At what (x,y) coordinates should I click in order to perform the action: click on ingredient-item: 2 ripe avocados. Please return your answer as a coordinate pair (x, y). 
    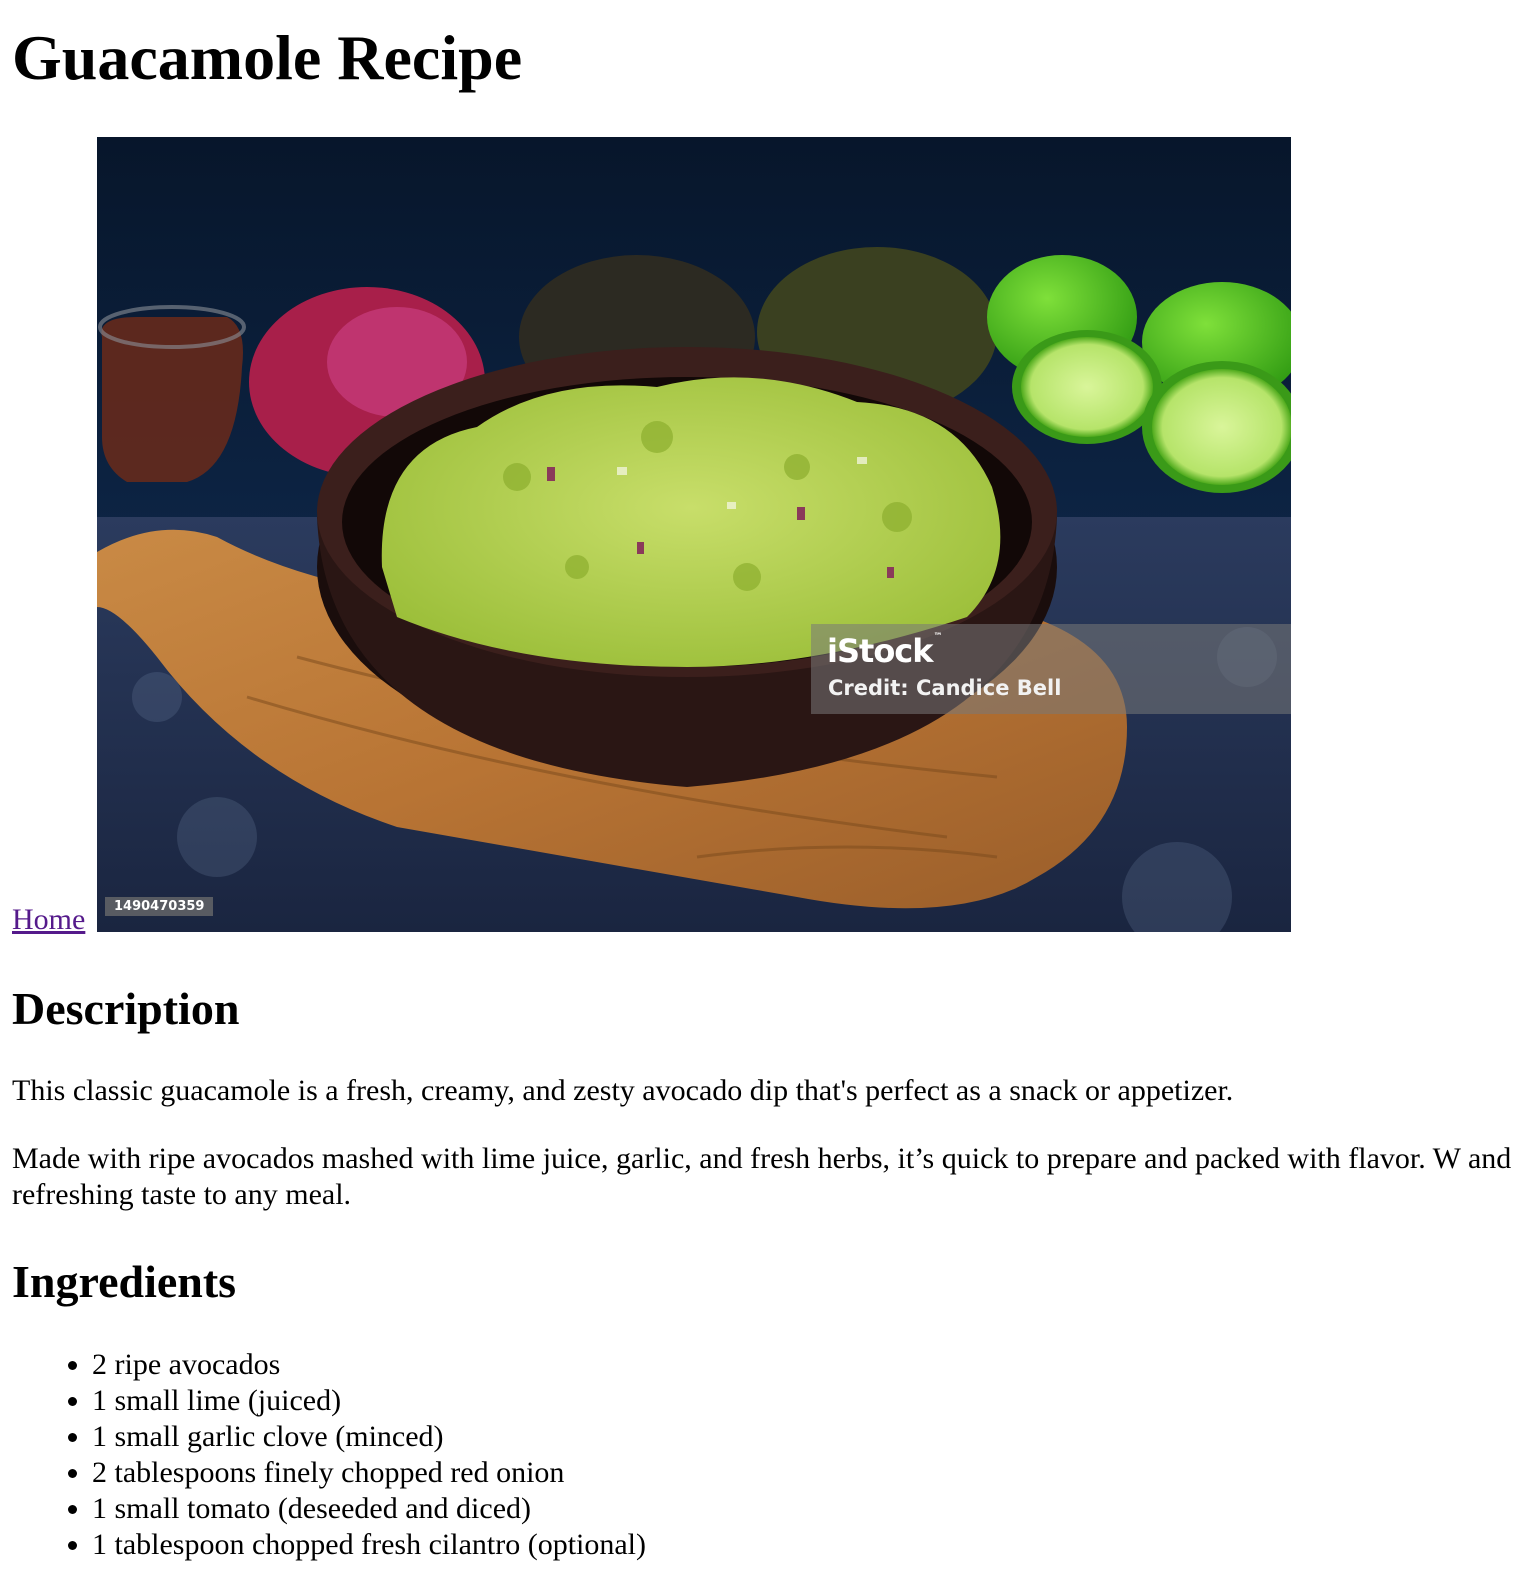
    Looking at the image, I should click on (369, 1365).